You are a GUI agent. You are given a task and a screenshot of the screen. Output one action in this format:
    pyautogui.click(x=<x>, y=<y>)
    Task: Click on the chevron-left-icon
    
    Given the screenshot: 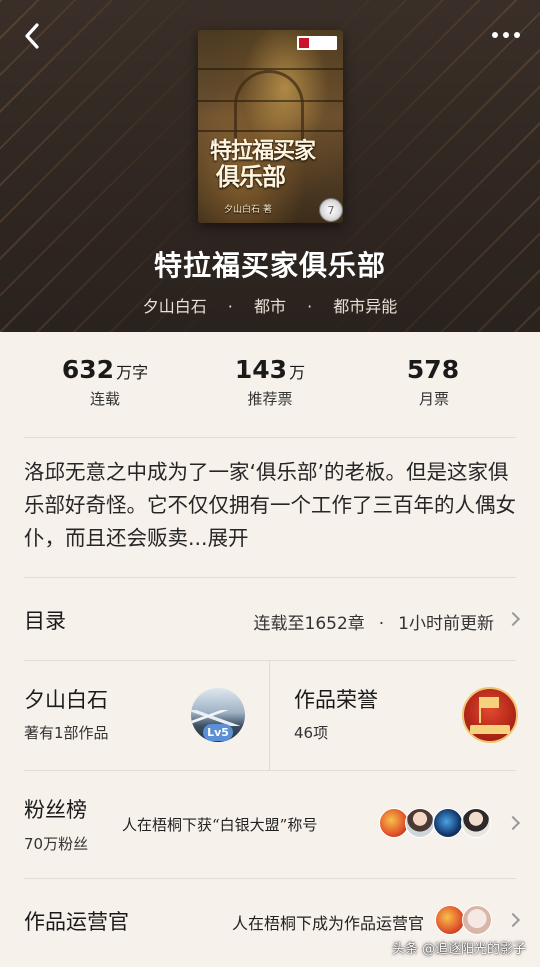 What is the action you would take?
    pyautogui.click(x=32, y=36)
    